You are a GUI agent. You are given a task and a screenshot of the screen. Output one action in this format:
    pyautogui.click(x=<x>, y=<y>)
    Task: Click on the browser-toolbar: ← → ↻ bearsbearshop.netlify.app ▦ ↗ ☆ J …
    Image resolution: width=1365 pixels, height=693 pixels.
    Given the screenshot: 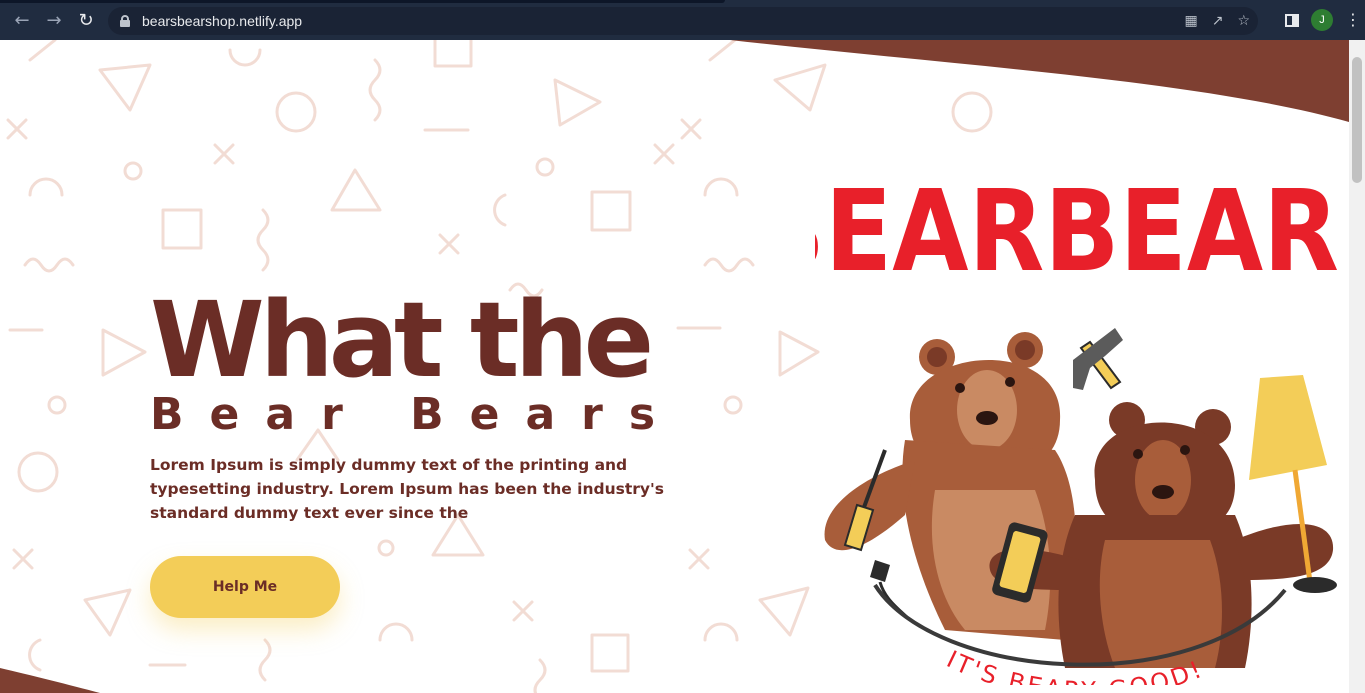 What is the action you would take?
    pyautogui.click(x=682, y=20)
    